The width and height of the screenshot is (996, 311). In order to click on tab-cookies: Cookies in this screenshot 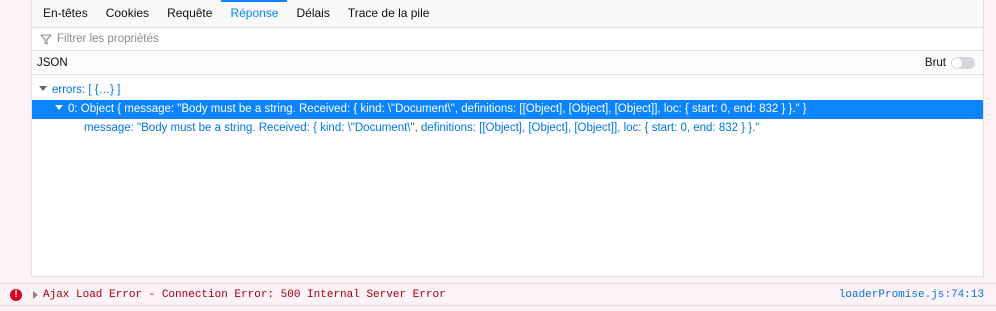, I will do `click(127, 13)`.